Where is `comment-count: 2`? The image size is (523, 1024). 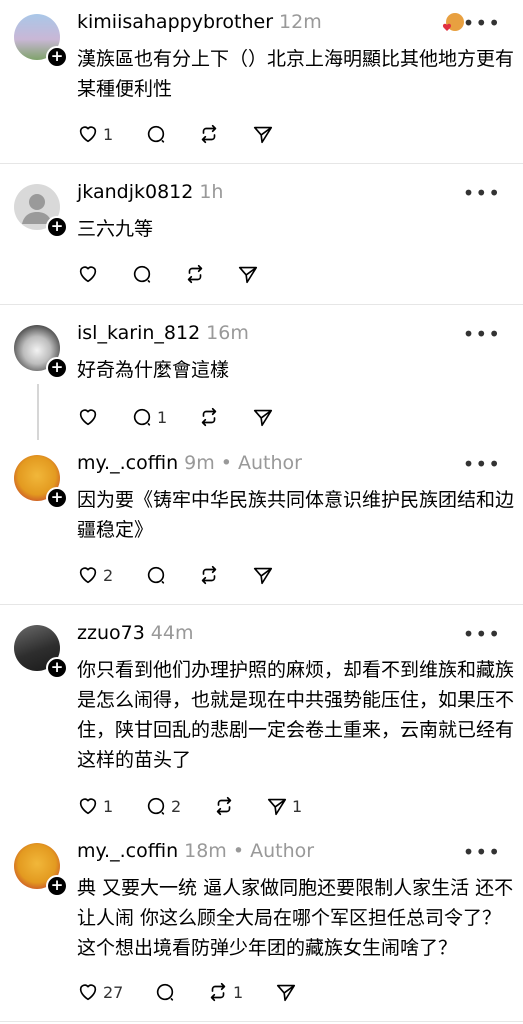 comment-count: 2 is located at coordinates (176, 806).